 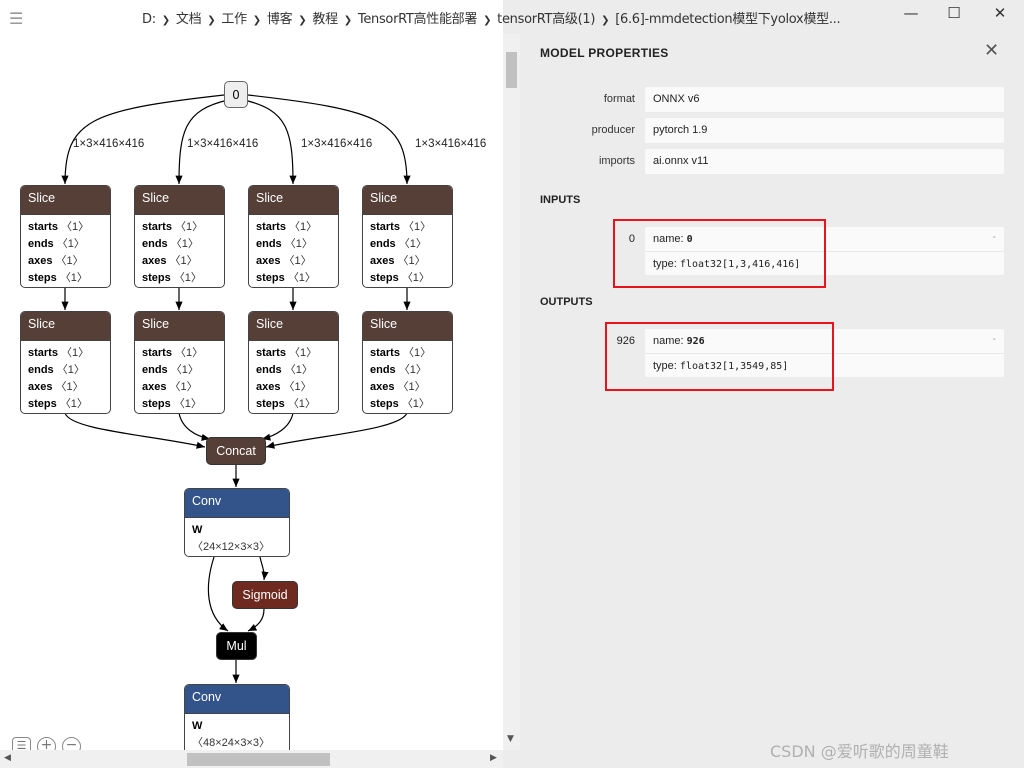 What do you see at coordinates (16, 18) in the screenshot?
I see `hamburger-icon: ☰` at bounding box center [16, 18].